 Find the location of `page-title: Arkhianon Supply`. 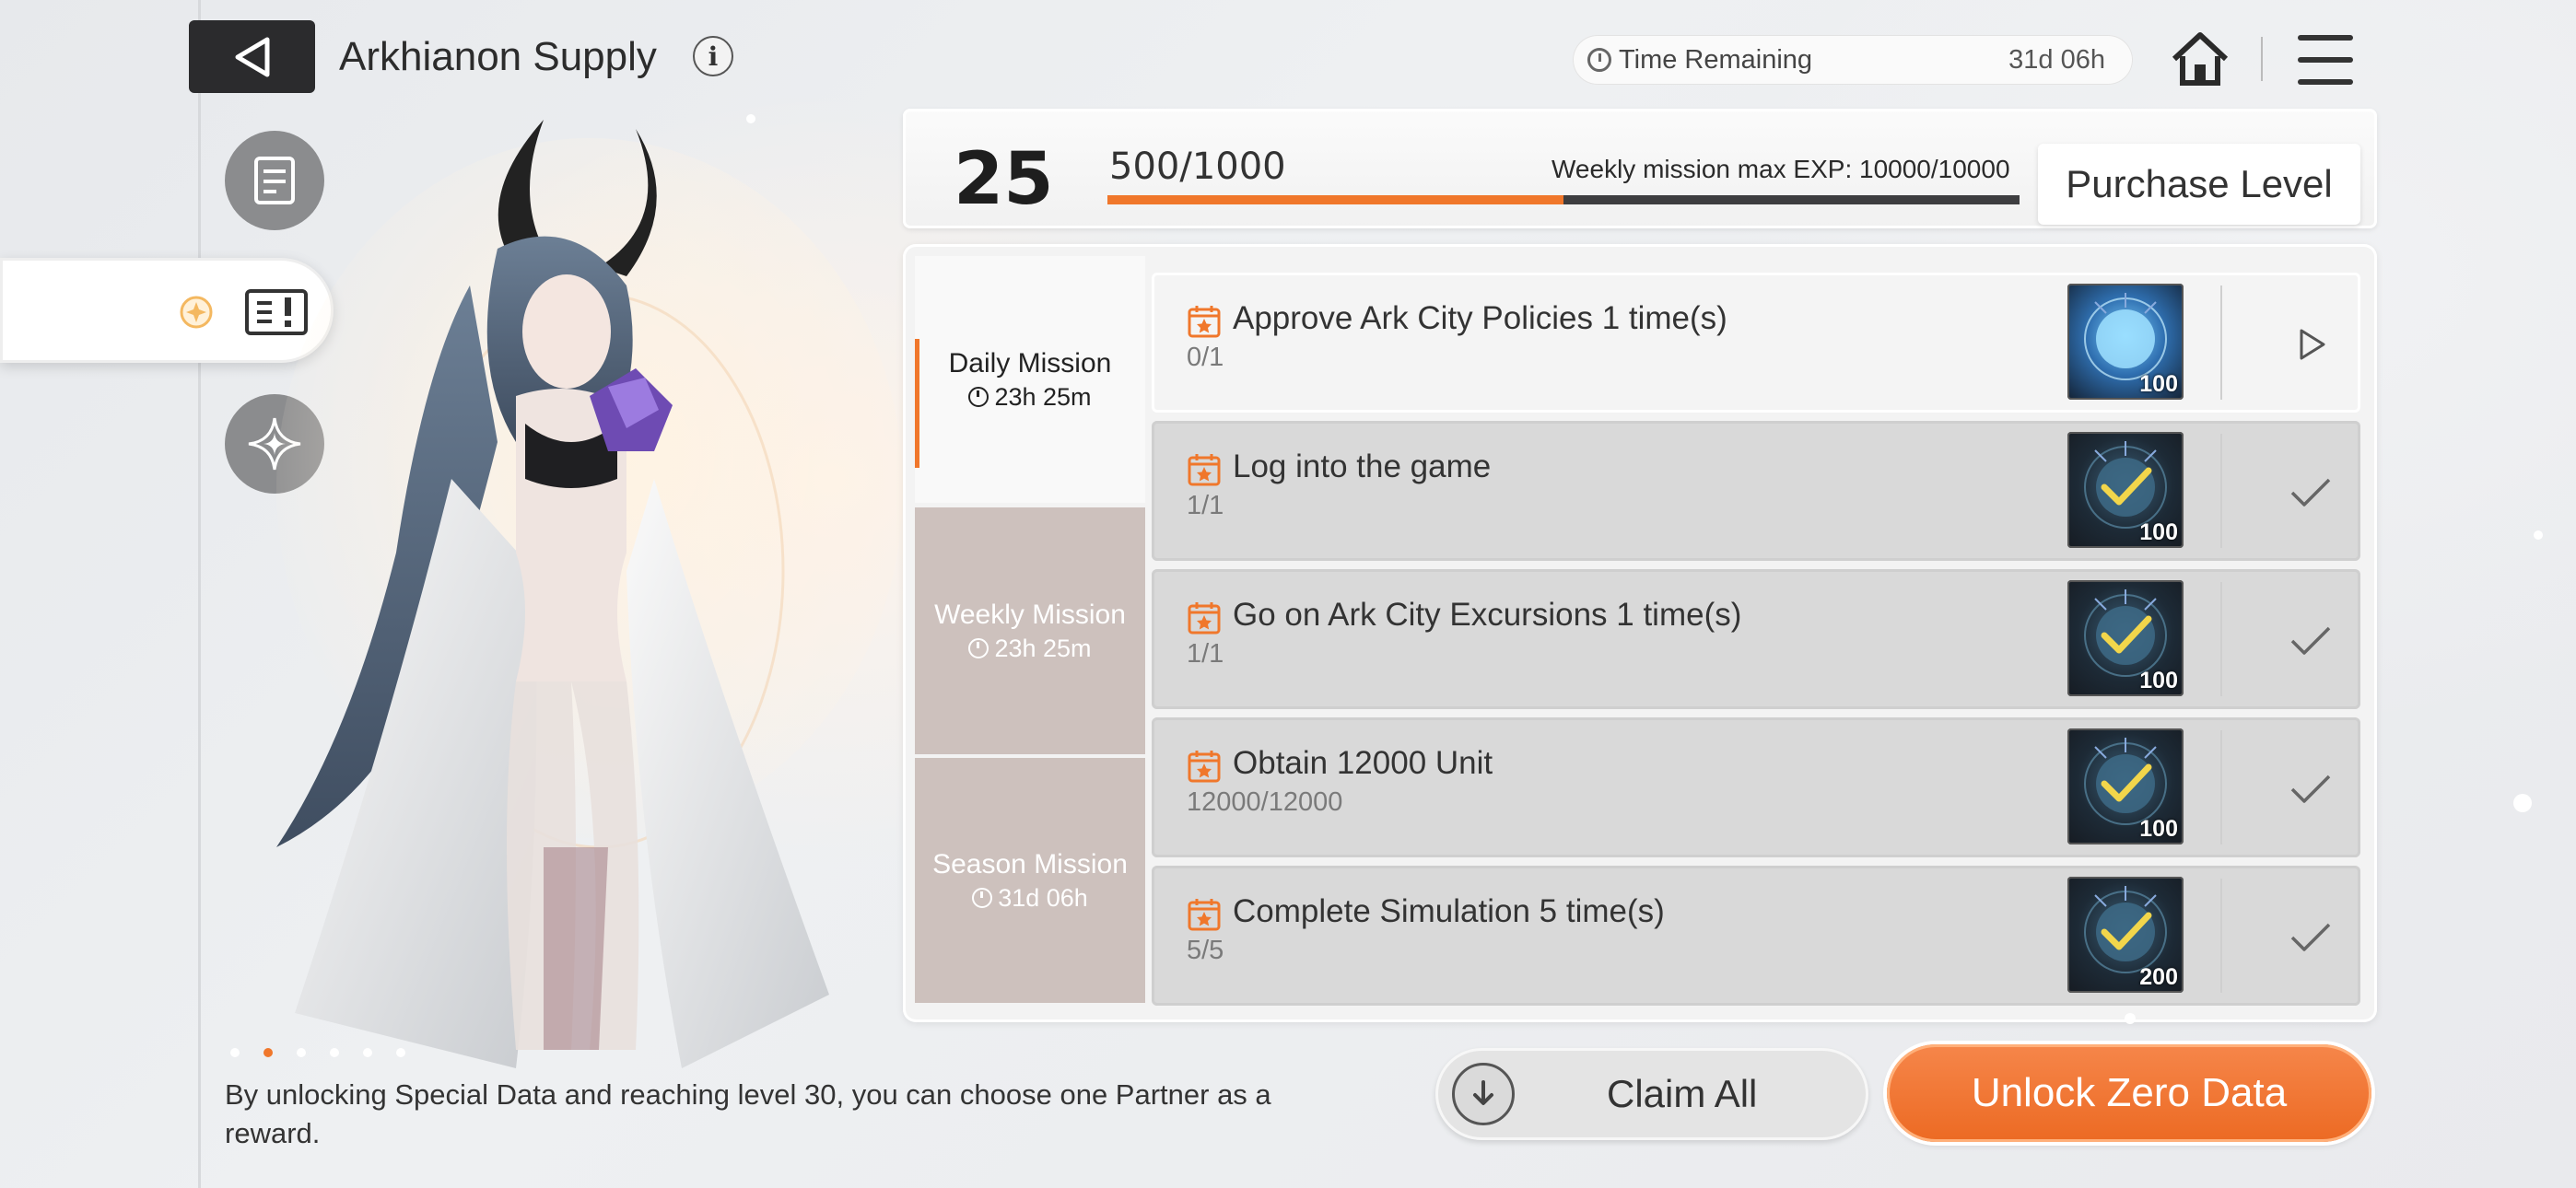

page-title: Arkhianon Supply is located at coordinates (498, 57).